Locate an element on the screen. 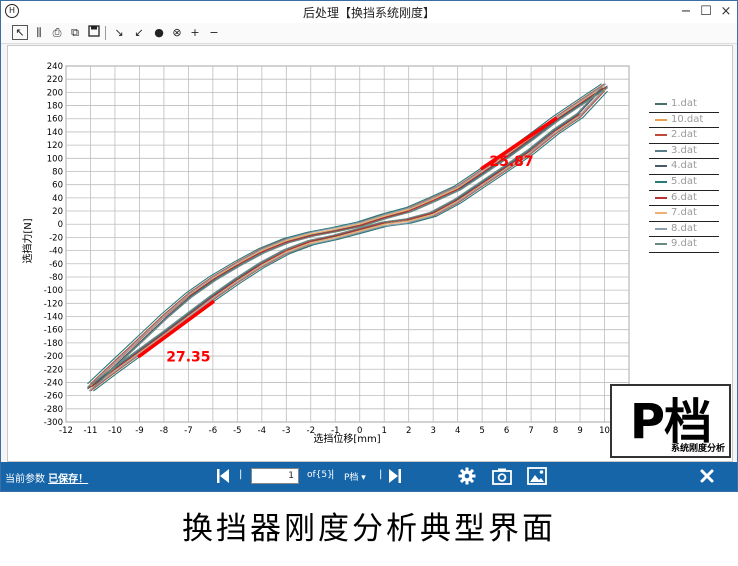 The image size is (738, 566). first-page-icon is located at coordinates (223, 476).